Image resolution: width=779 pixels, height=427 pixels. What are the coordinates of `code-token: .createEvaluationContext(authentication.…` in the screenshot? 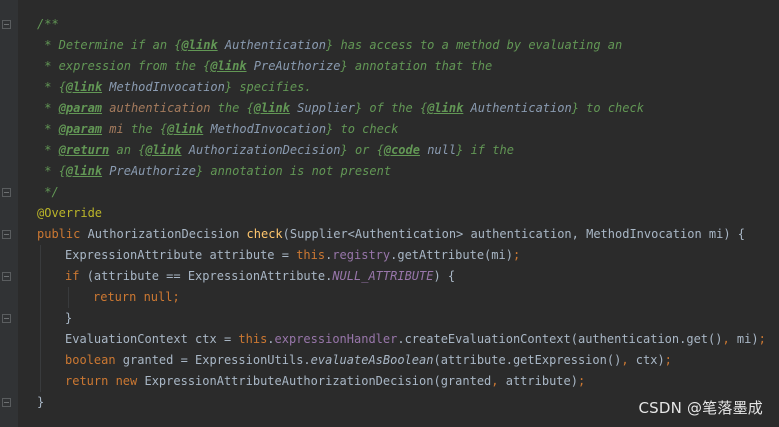 It's located at (560, 339).